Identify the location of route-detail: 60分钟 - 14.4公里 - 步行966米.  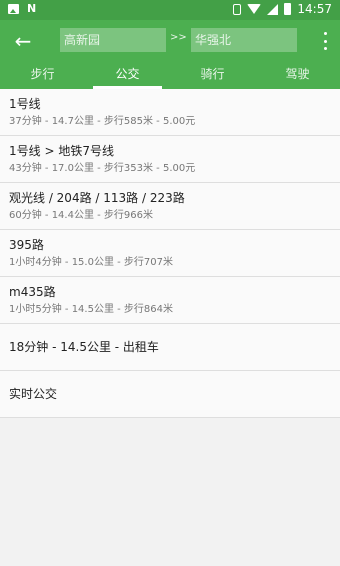
(81, 215).